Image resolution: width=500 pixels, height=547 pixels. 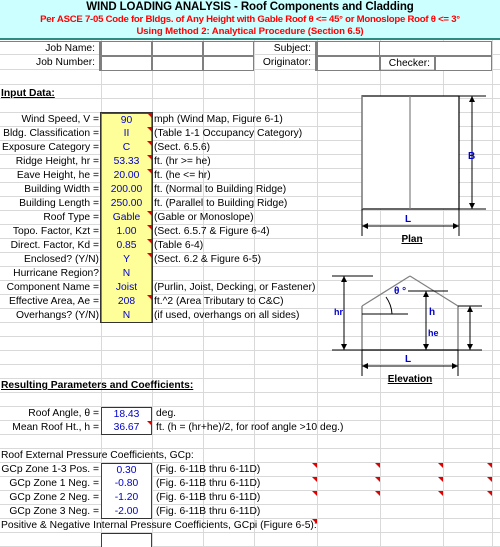 What do you see at coordinates (54, 497) in the screenshot?
I see `gcp-label-2: GCp Zone 2 Neg. =` at bounding box center [54, 497].